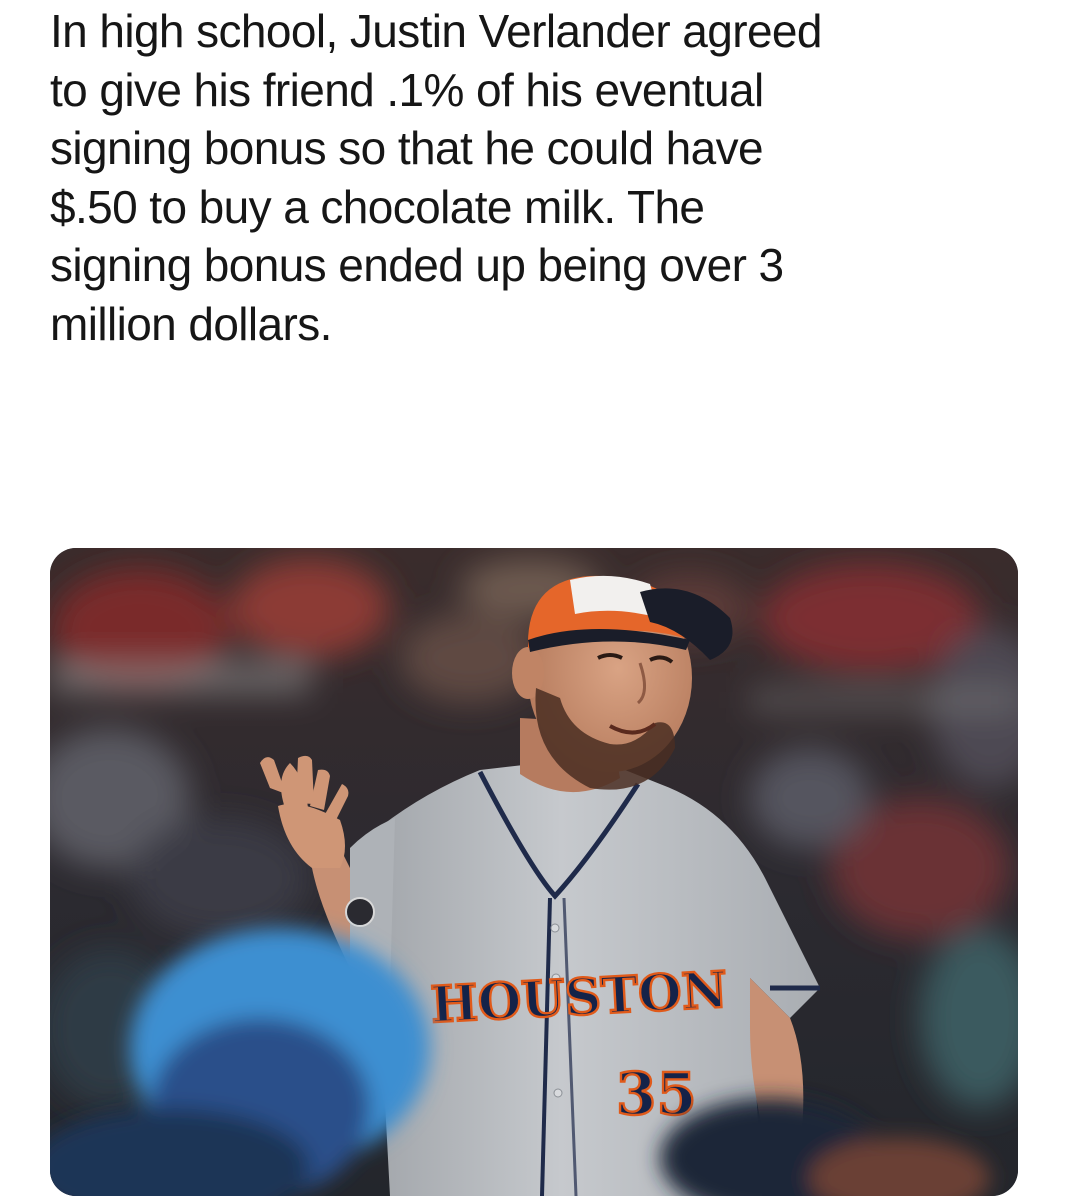 The width and height of the screenshot is (1068, 1200). I want to click on post-text-line-3: signing bonus so that he could have, so click(407, 148).